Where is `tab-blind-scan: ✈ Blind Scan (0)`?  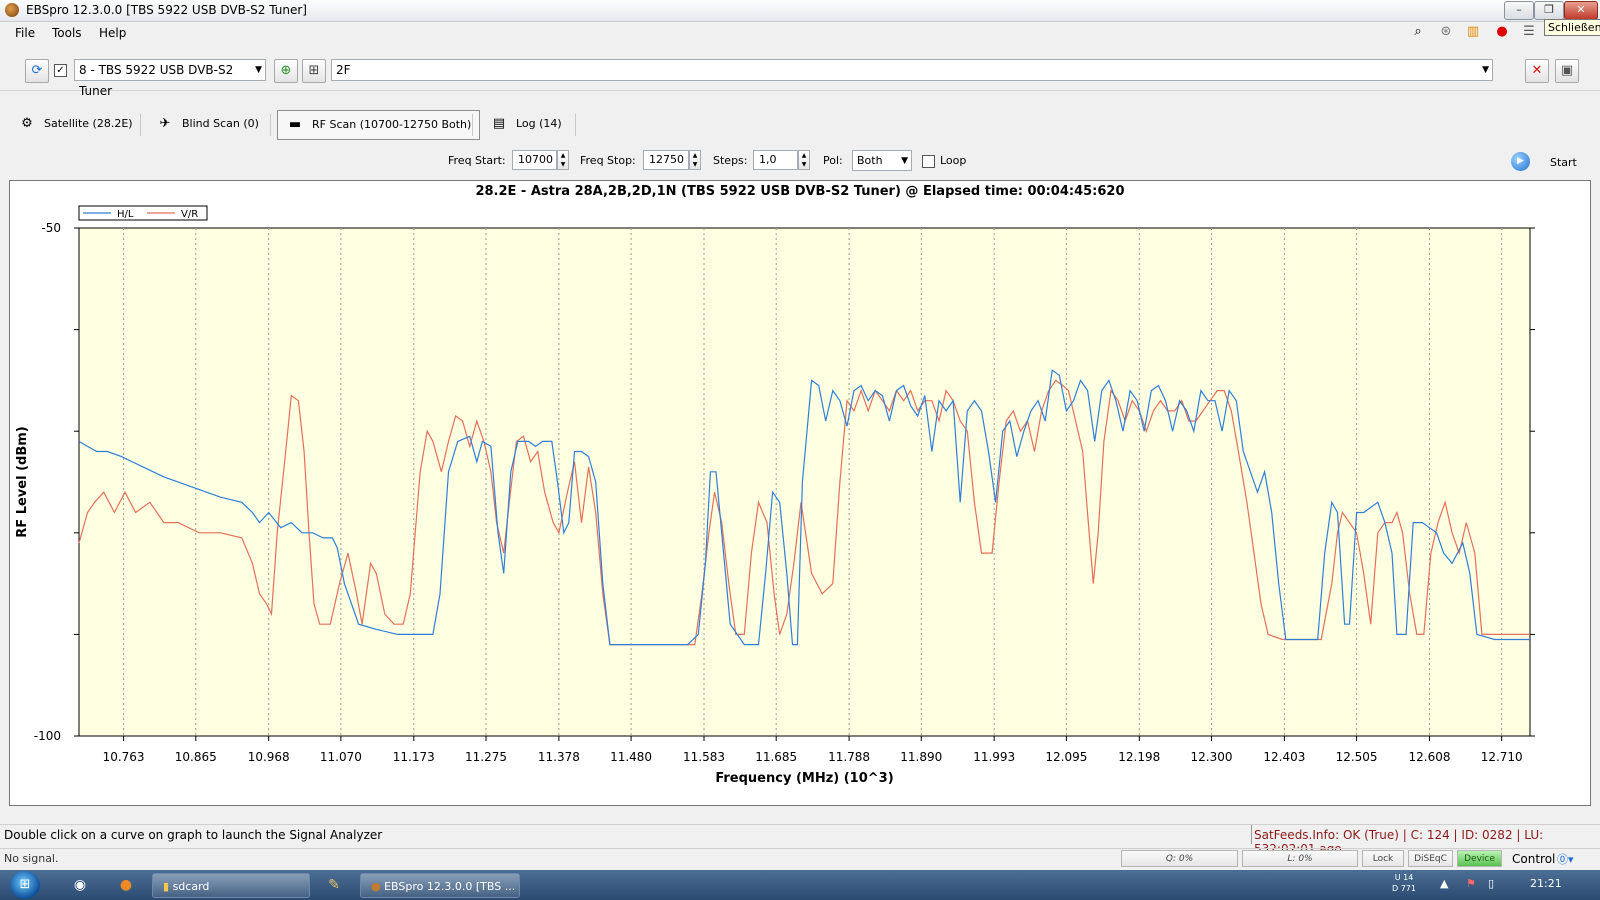 tab-blind-scan: ✈ Blind Scan (0) is located at coordinates (207, 124).